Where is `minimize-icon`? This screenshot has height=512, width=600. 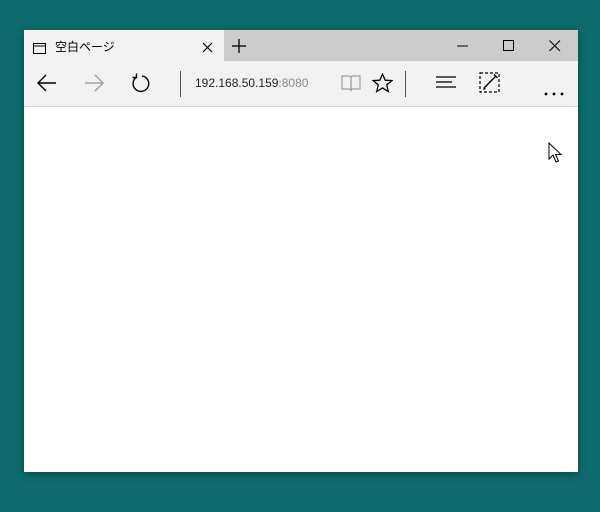 minimize-icon is located at coordinates (462, 46).